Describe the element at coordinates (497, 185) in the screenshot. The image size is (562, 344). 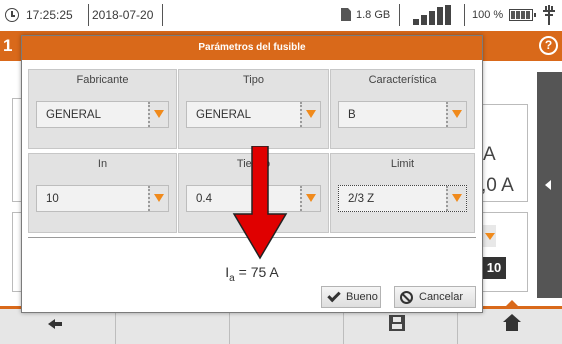
I see `background-value: ,0 A` at that location.